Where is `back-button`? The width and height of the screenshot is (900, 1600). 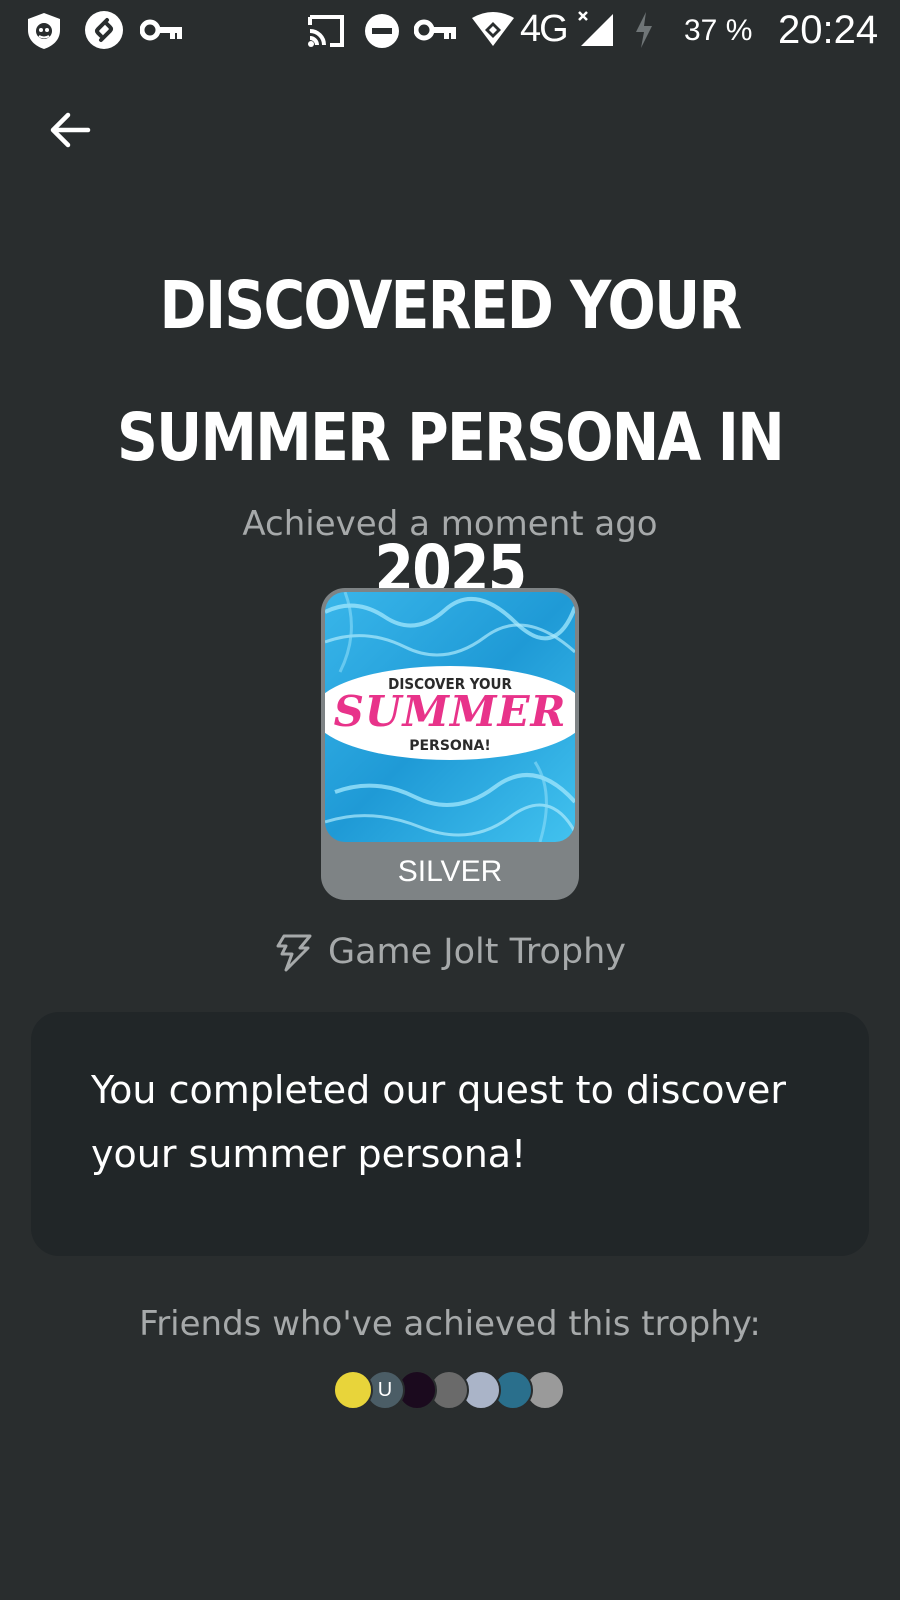 back-button is located at coordinates (70, 130).